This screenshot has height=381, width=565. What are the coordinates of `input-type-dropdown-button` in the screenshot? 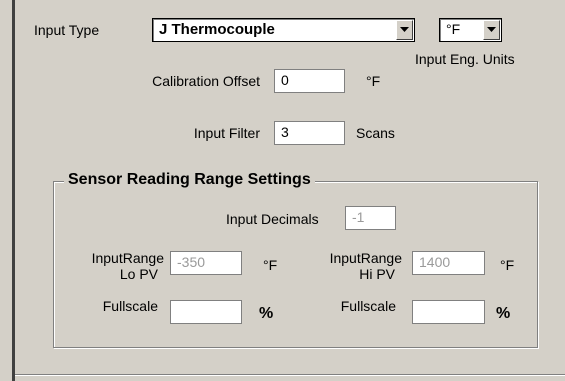 It's located at (404, 30).